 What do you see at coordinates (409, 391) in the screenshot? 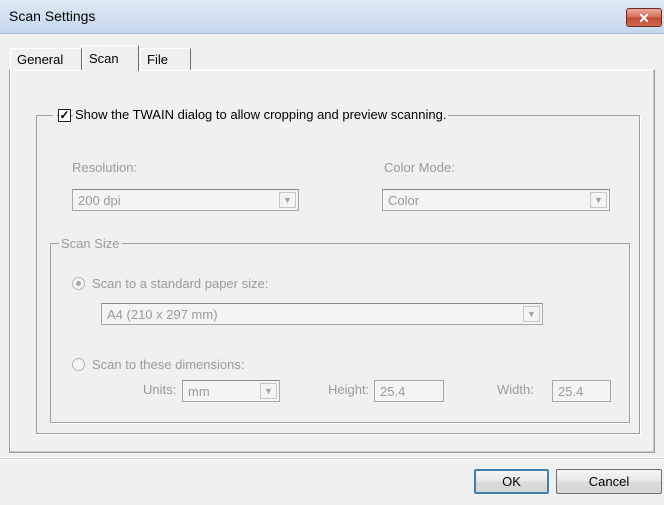
I see `height-input: 25.4` at bounding box center [409, 391].